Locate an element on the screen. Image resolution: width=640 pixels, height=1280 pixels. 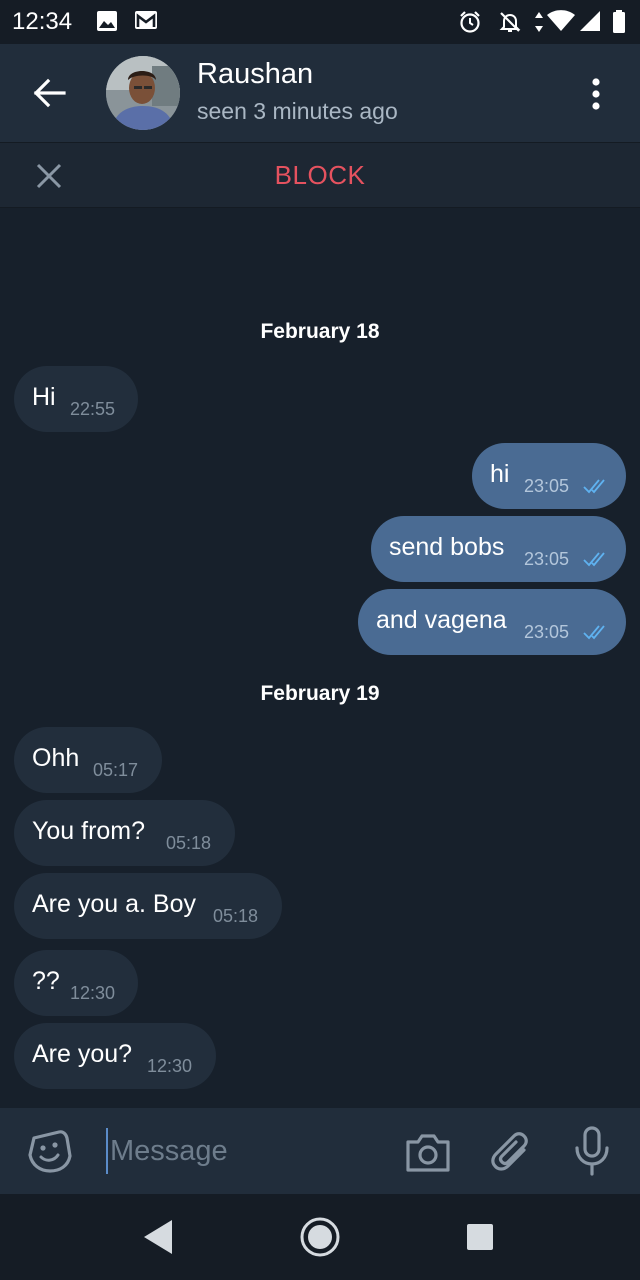
cellular-signal-icon is located at coordinates (590, 21).